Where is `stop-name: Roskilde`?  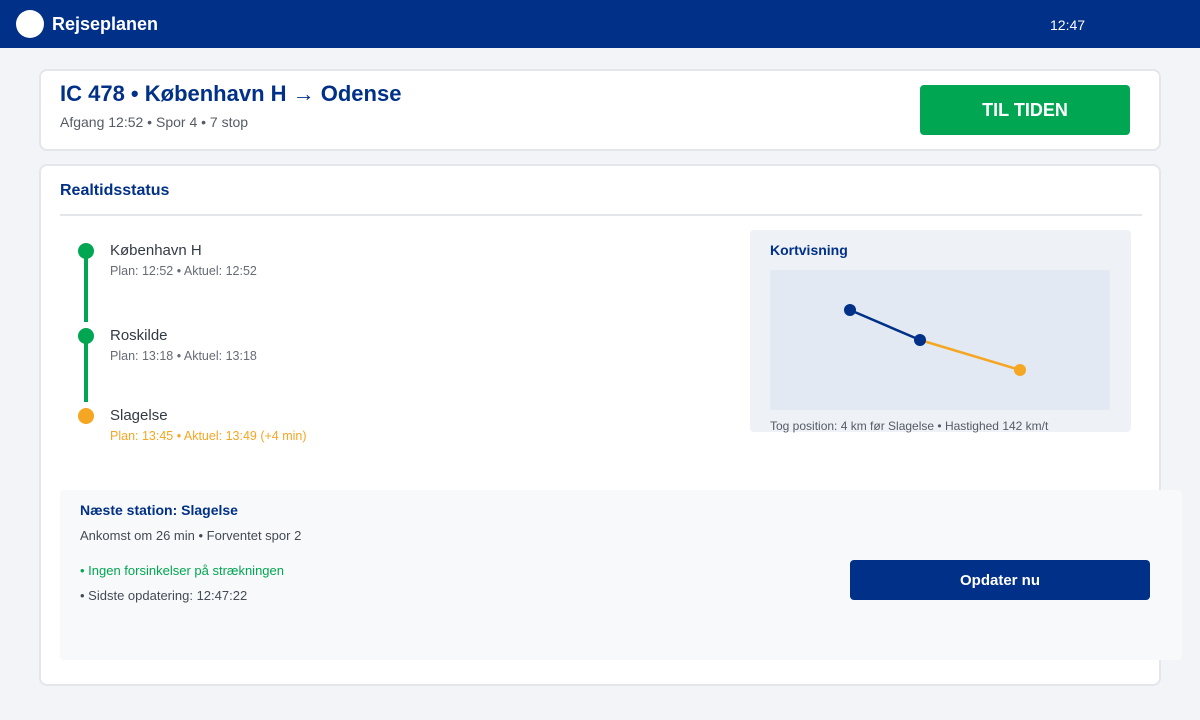 stop-name: Roskilde is located at coordinates (139, 335).